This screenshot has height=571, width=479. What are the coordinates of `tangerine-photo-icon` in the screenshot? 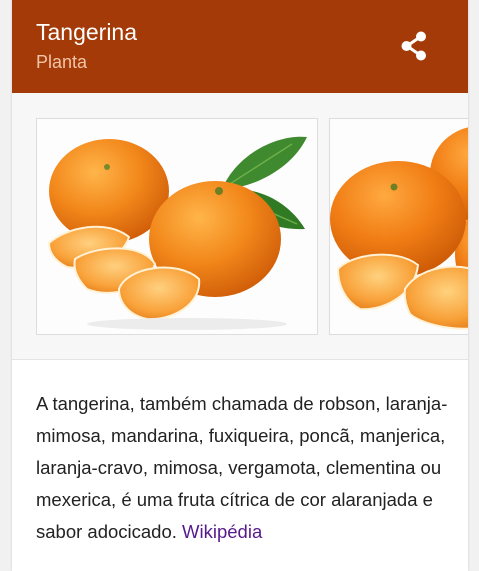 It's located at (399, 226).